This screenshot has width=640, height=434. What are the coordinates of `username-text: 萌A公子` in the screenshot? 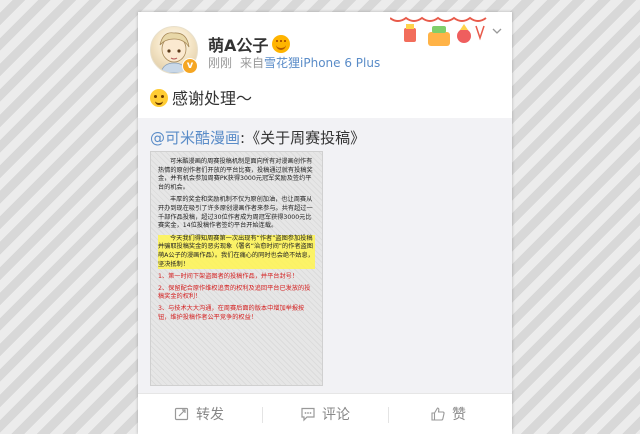 It's located at (238, 45).